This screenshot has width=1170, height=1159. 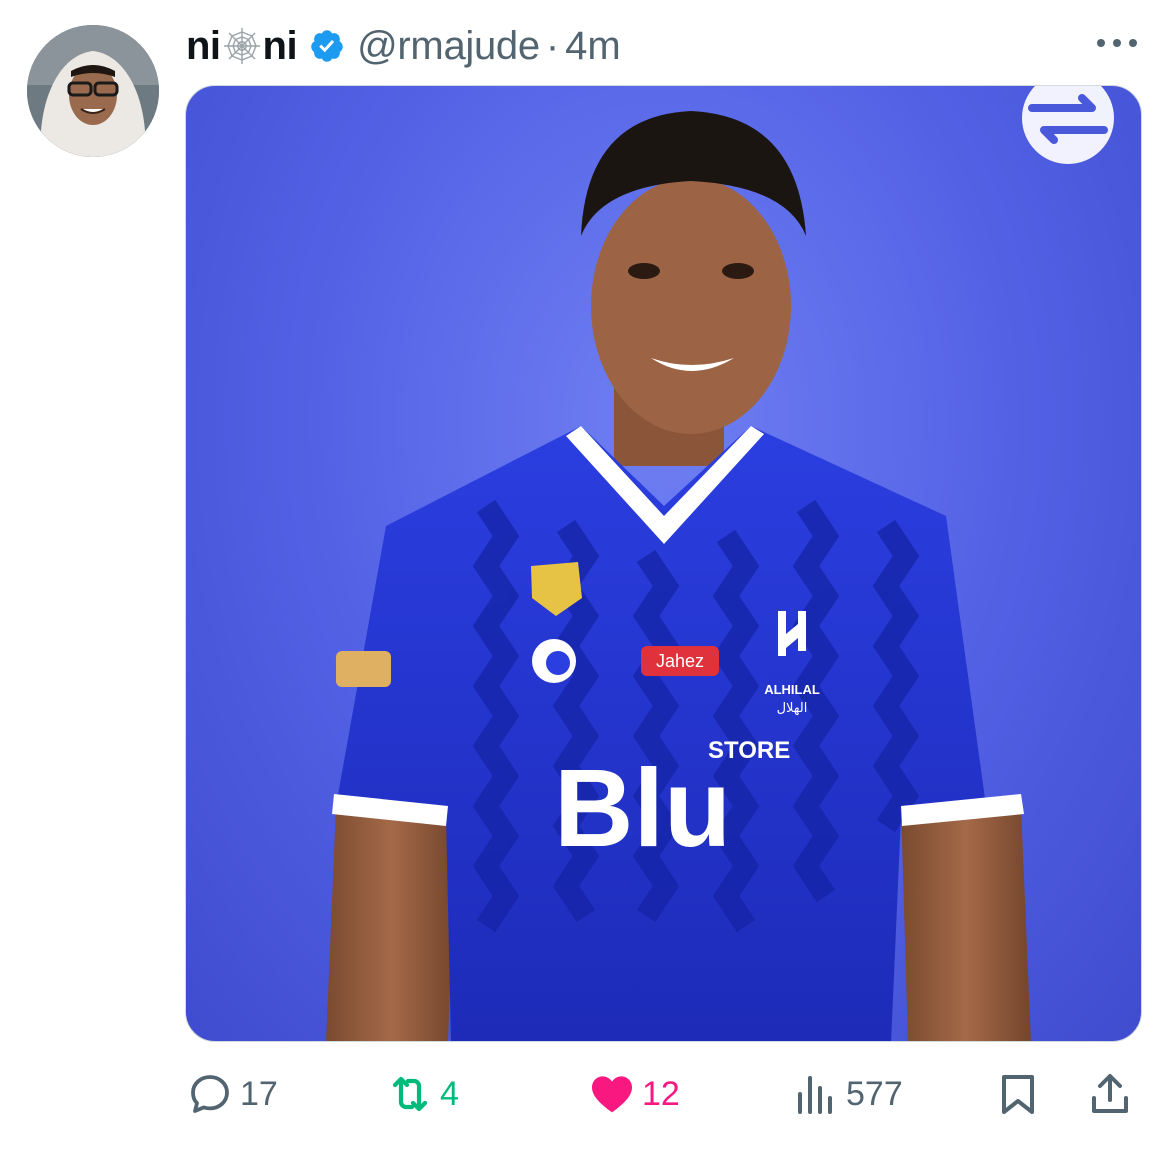 I want to click on jahez-badge-text: Jahez, so click(x=680, y=661).